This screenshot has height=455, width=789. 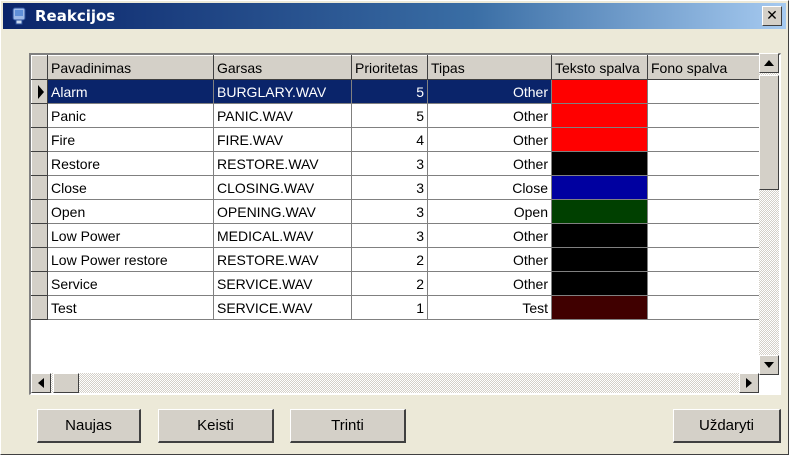 What do you see at coordinates (769, 132) in the screenshot?
I see `vertical-scroll-thumb` at bounding box center [769, 132].